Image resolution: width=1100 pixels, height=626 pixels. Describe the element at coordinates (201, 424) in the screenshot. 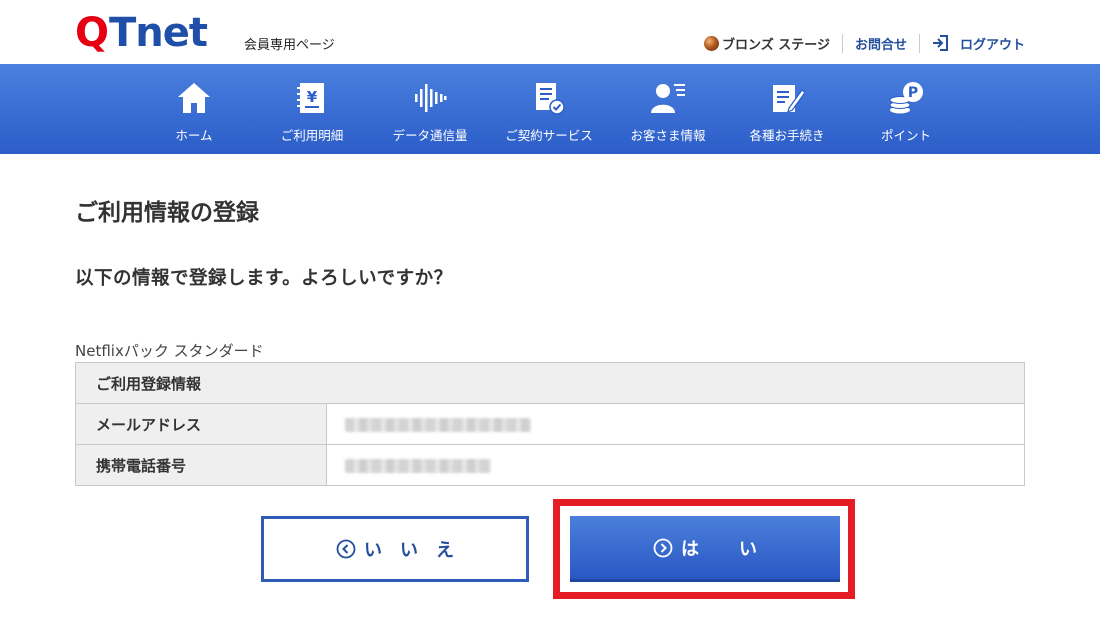

I see `email-label: メールアドレス` at that location.